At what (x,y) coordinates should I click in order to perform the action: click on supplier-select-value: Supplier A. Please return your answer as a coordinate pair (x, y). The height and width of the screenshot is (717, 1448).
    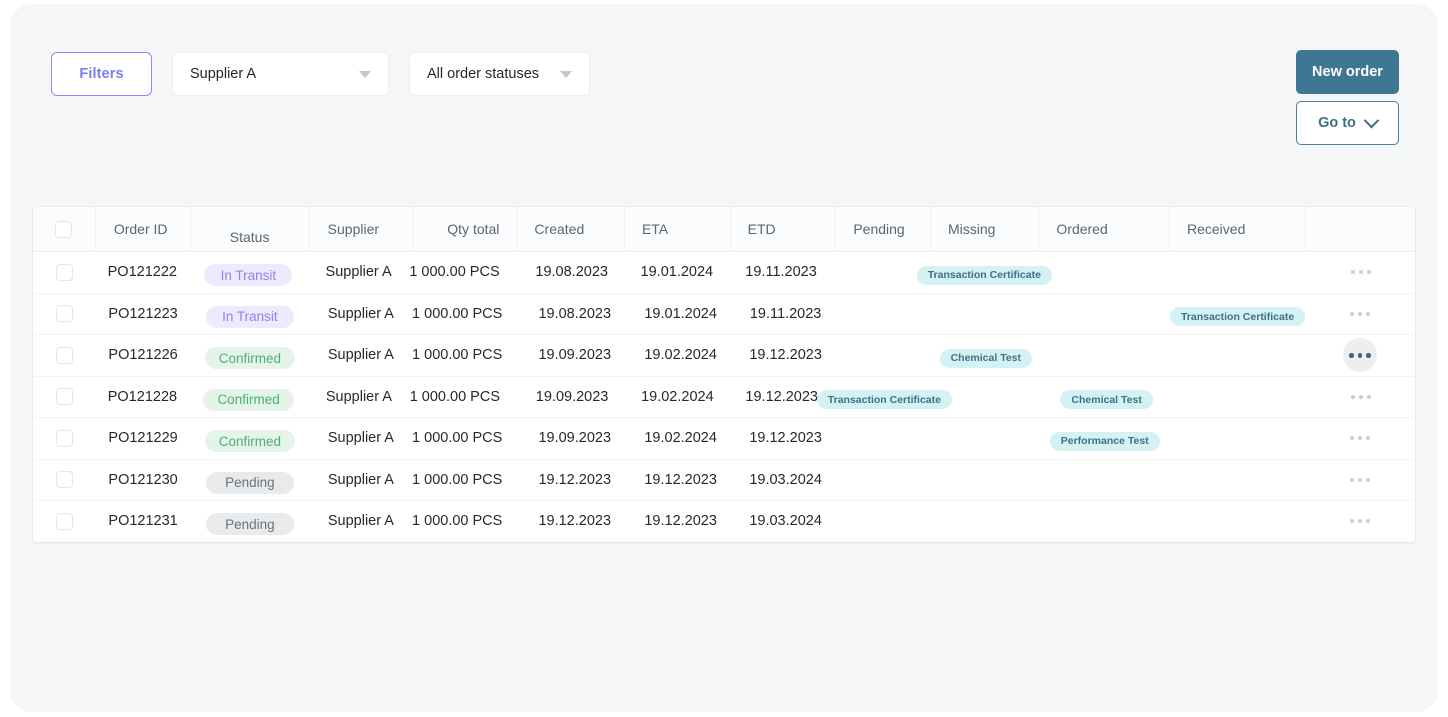
    Looking at the image, I should click on (223, 74).